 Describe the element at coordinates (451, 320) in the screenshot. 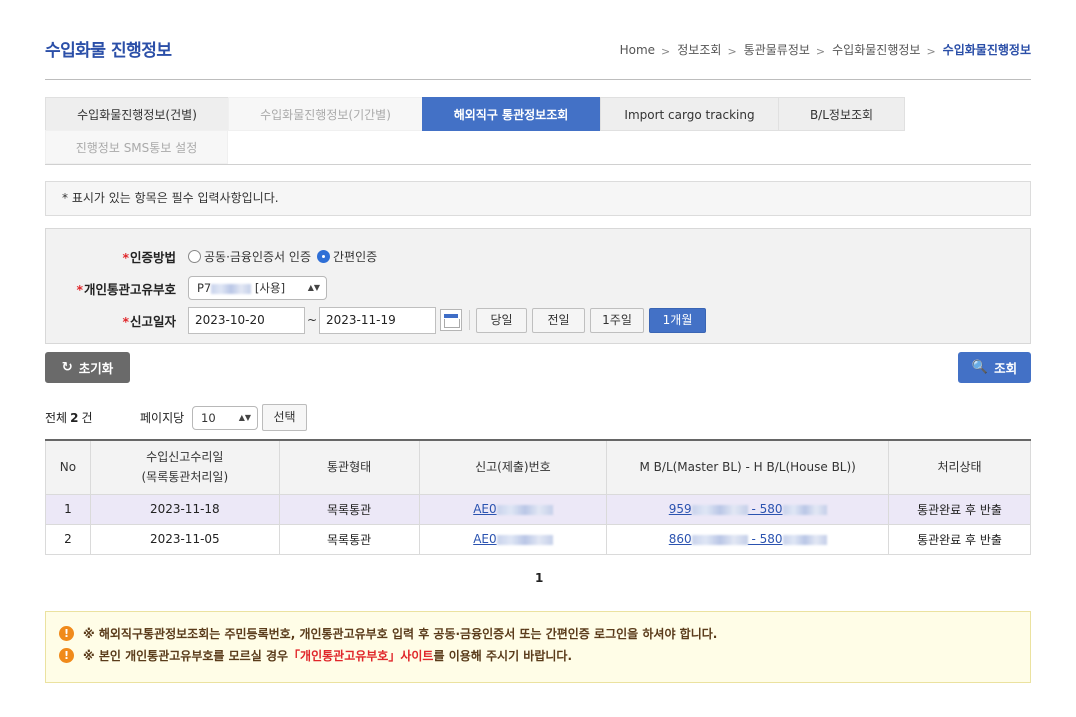

I see `calendar-icon` at that location.